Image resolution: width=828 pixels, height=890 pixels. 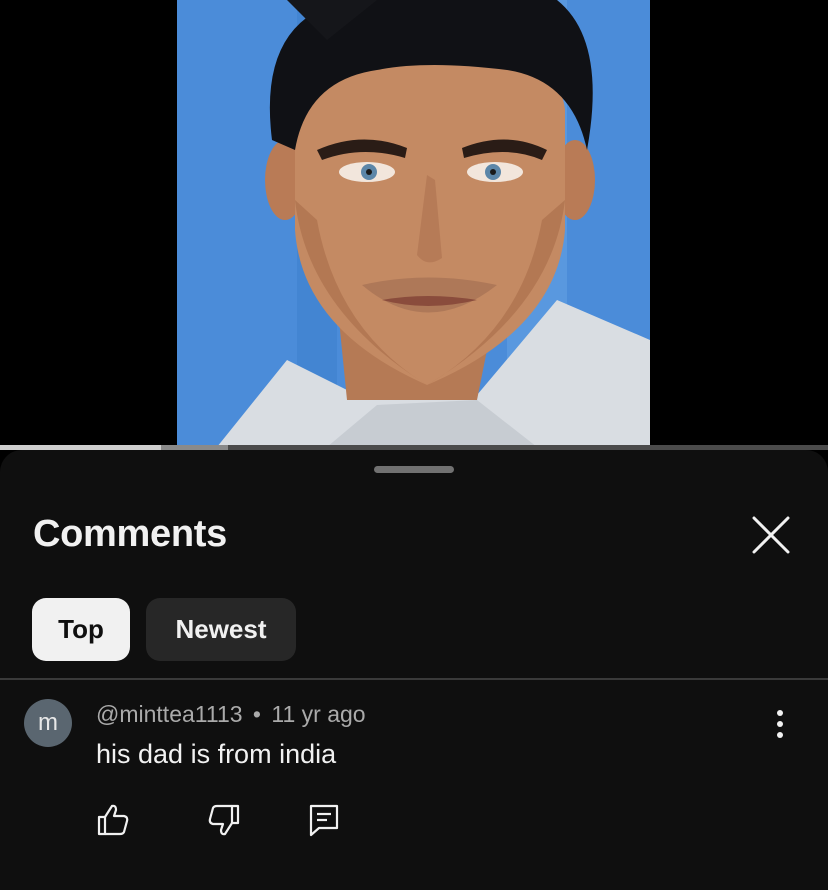 I want to click on like-button, so click(x=113, y=820).